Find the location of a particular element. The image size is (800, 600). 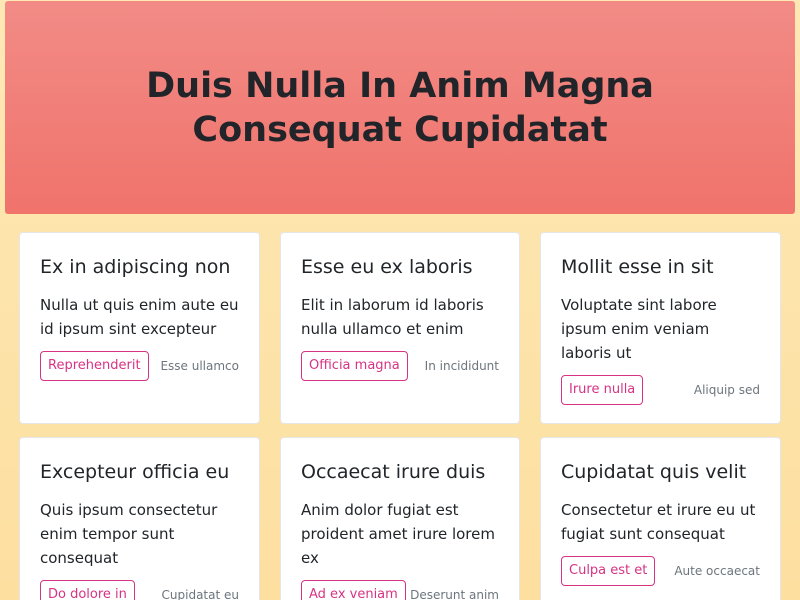

card-footer: Irure nulla Aliquip sed is located at coordinates (660, 390).